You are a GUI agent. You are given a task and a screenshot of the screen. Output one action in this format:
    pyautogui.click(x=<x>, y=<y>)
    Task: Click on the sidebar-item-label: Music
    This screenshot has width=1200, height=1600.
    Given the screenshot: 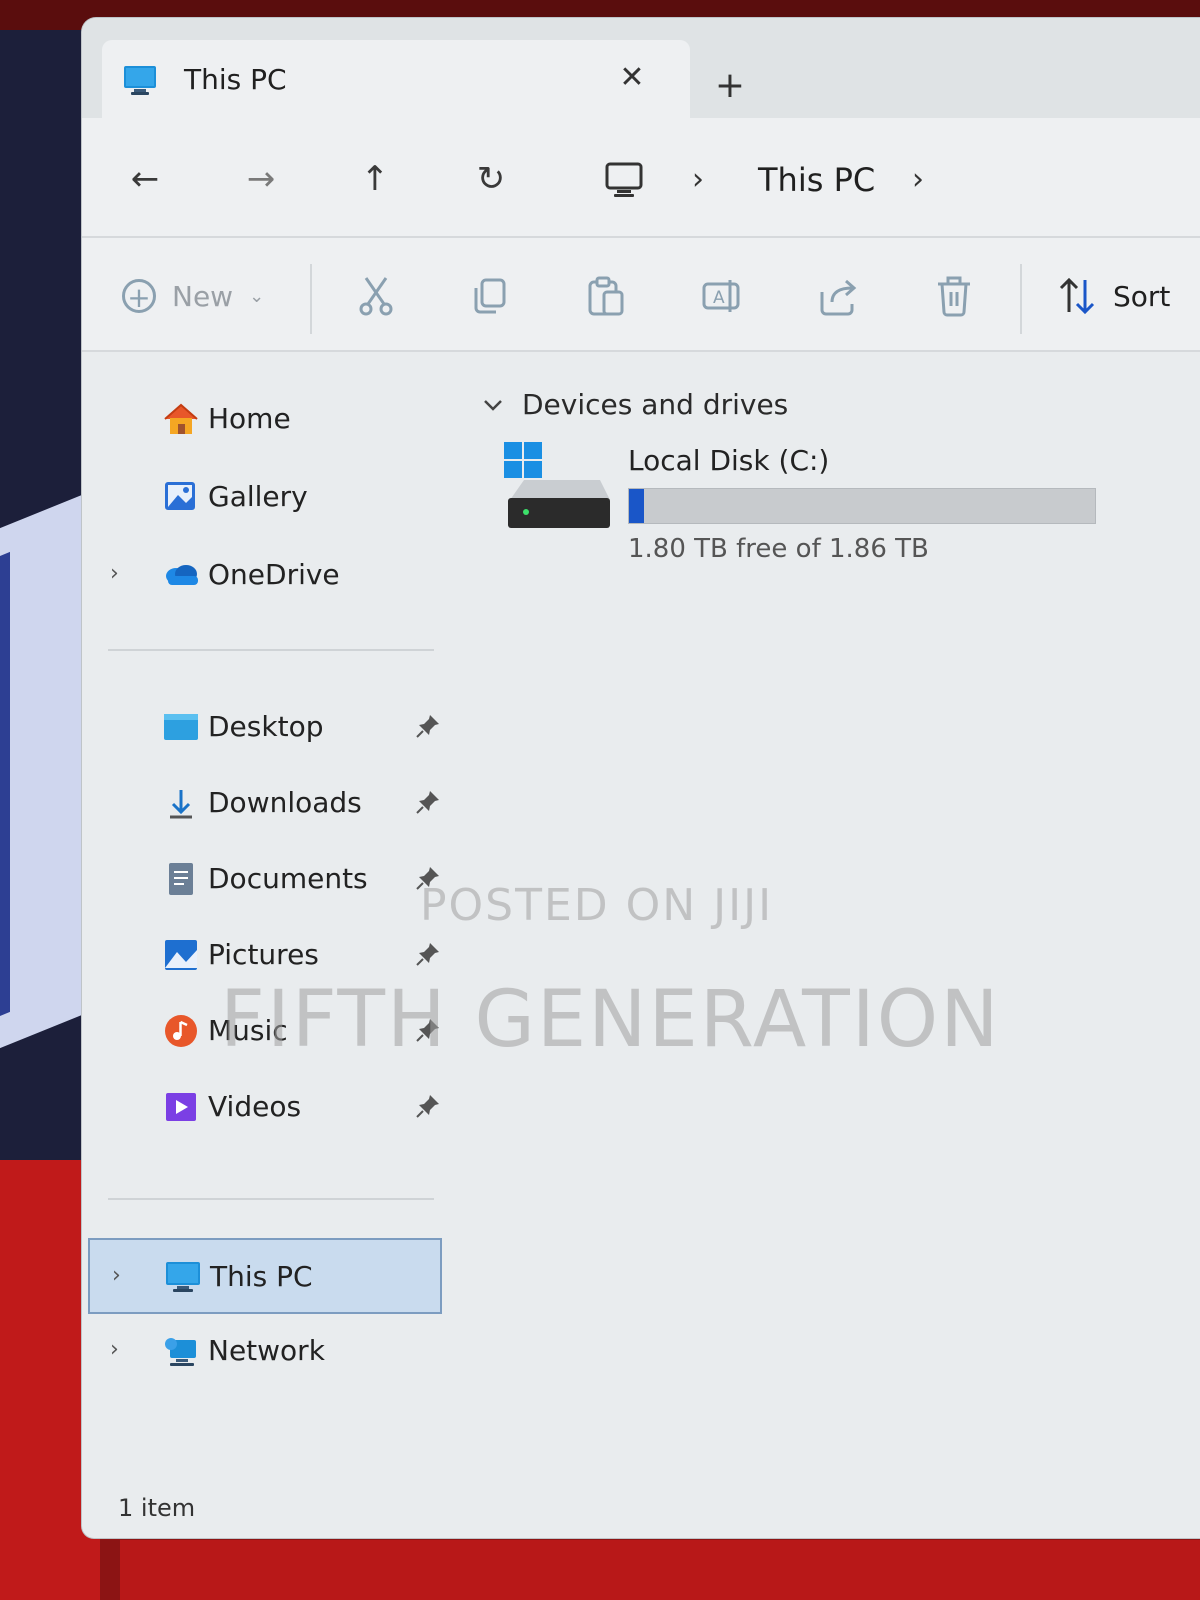 What is the action you would take?
    pyautogui.click(x=248, y=1030)
    